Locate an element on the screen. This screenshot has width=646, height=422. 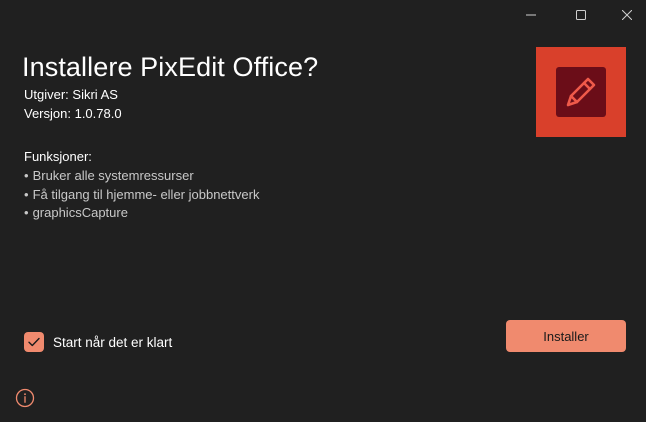
launch-when-ready-checkbox is located at coordinates (34, 342).